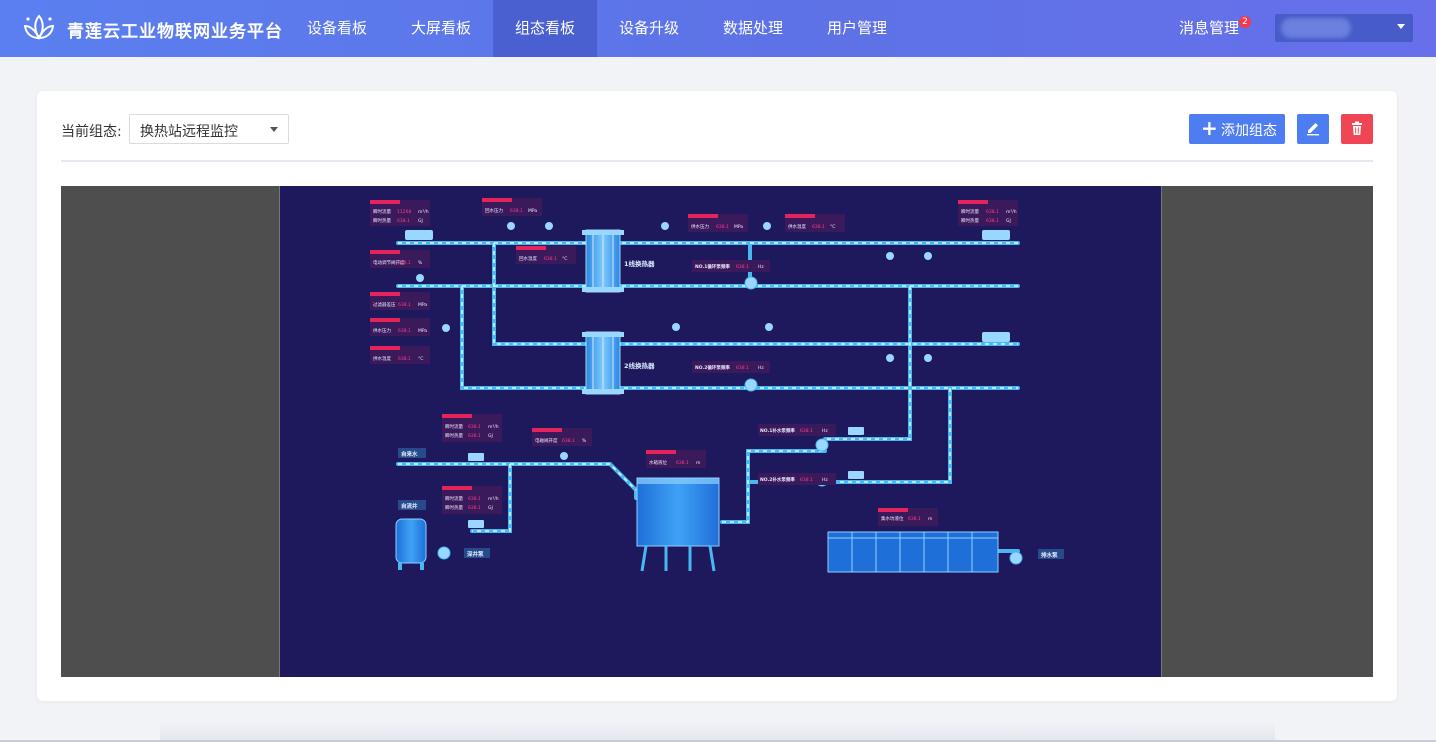 The image size is (1436, 742). What do you see at coordinates (1209, 28) in the screenshot?
I see `message-management-link: 消息管理` at bounding box center [1209, 28].